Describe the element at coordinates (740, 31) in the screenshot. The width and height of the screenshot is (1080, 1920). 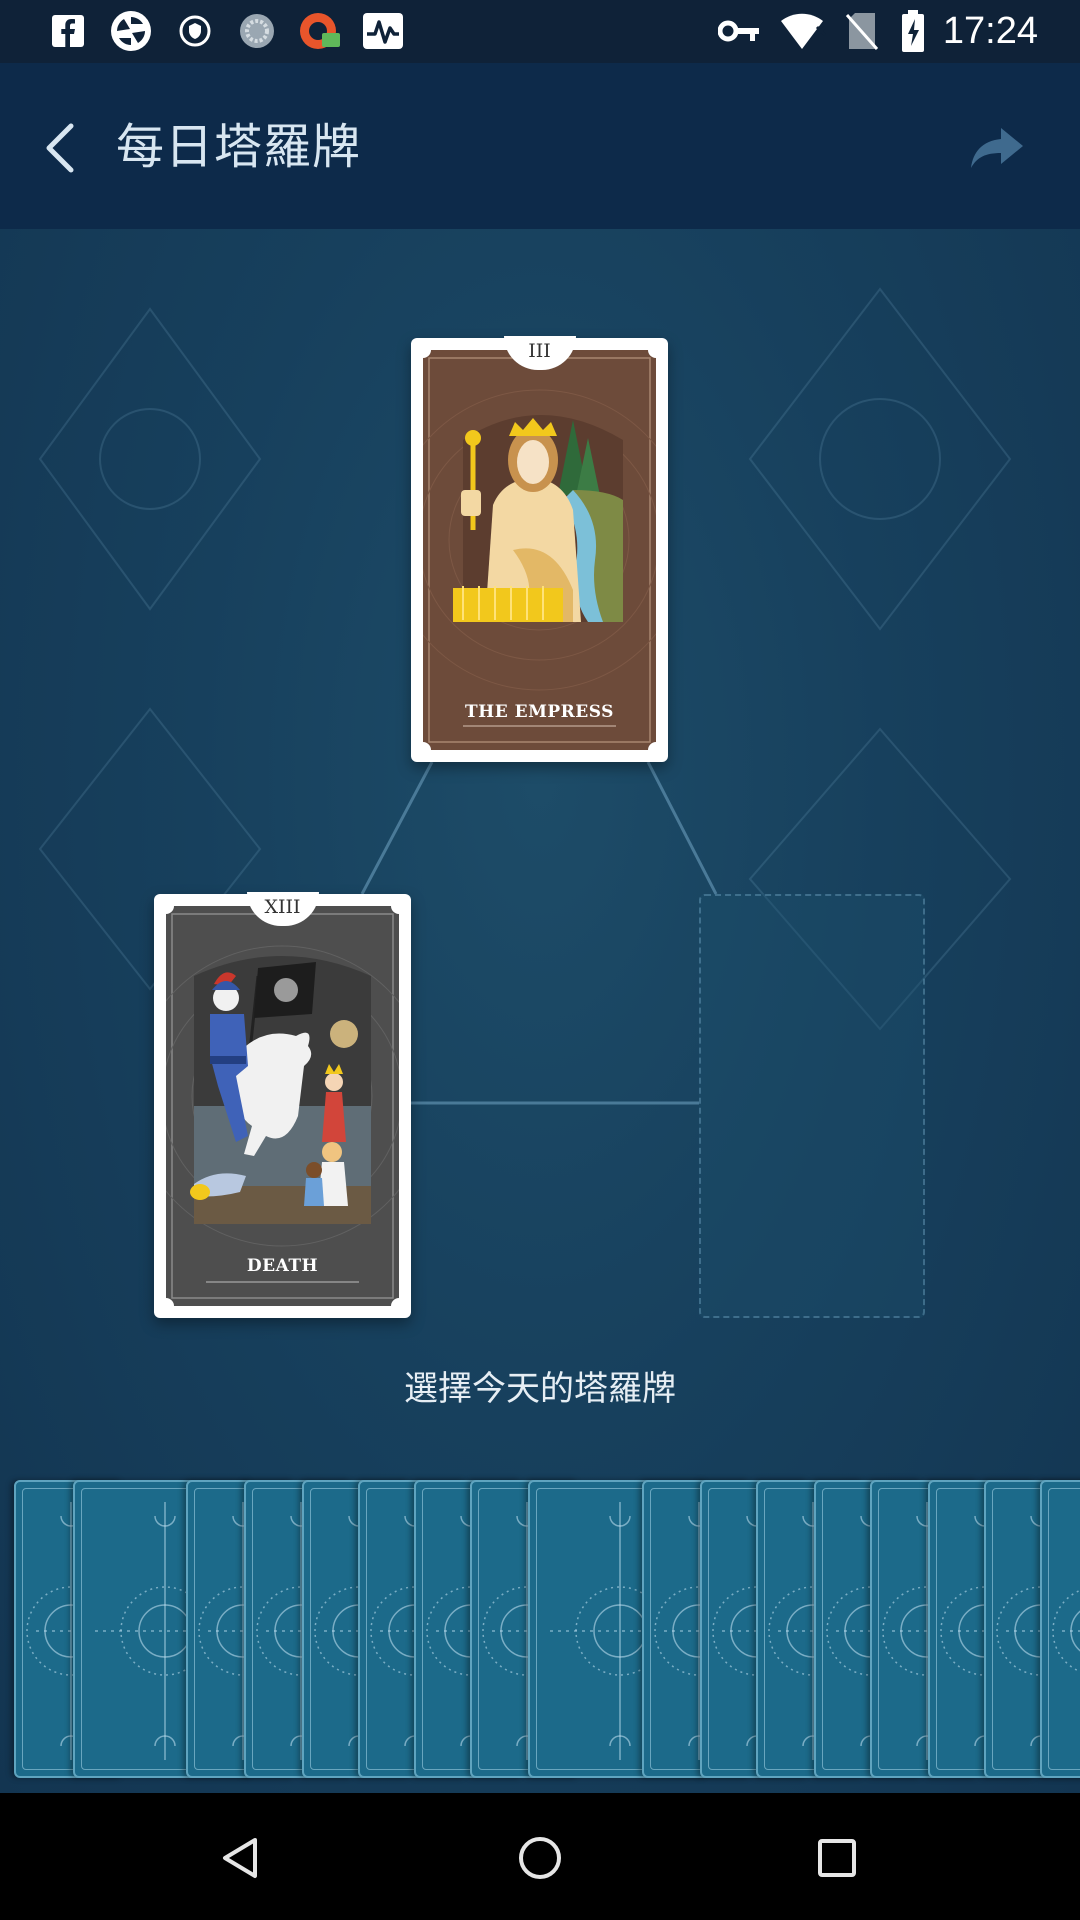
I see `vpn-key-icon` at that location.